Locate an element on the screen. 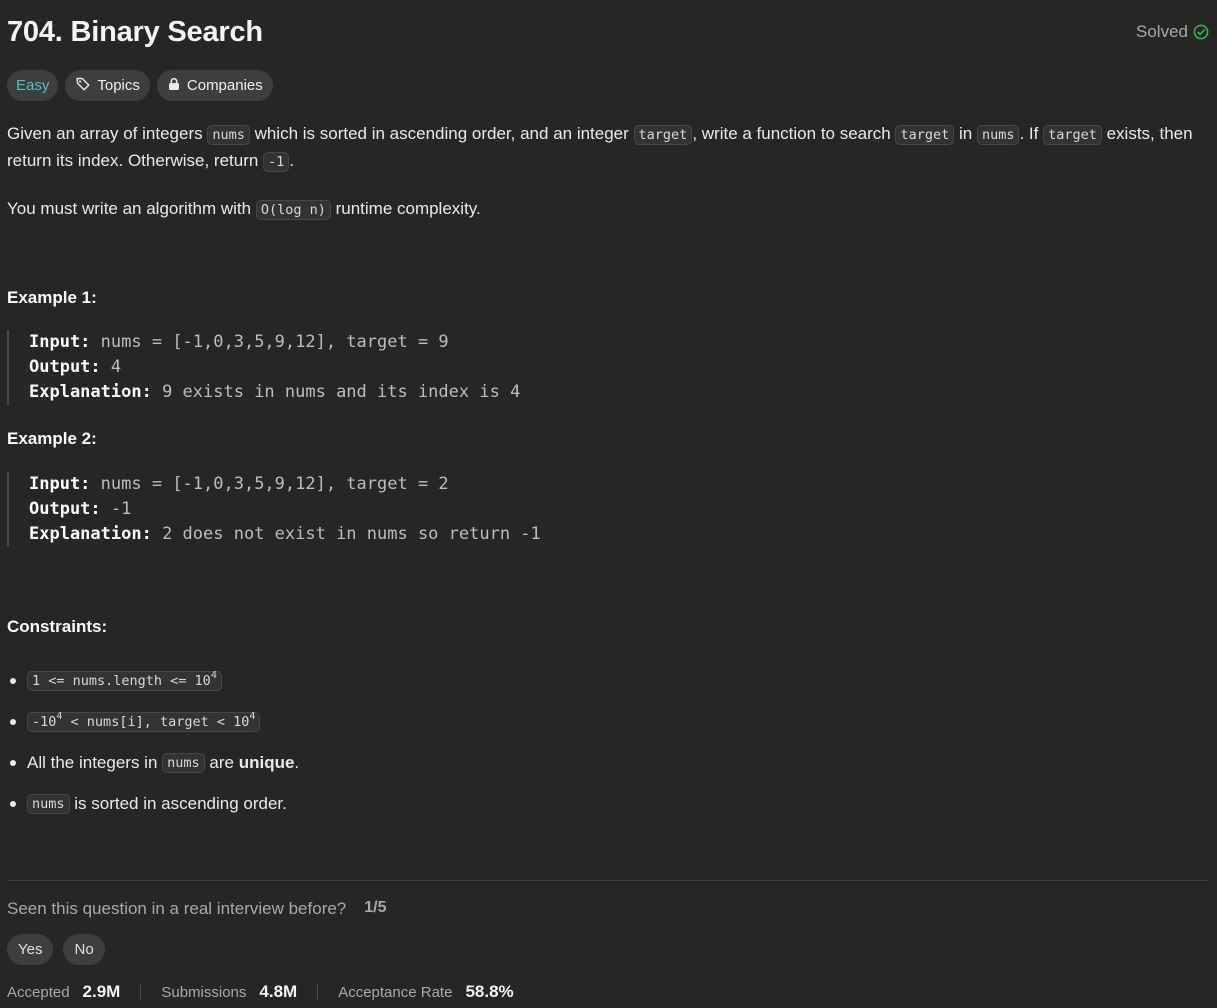 This screenshot has height=1008, width=1217. text: runtime complexity. is located at coordinates (405, 208).